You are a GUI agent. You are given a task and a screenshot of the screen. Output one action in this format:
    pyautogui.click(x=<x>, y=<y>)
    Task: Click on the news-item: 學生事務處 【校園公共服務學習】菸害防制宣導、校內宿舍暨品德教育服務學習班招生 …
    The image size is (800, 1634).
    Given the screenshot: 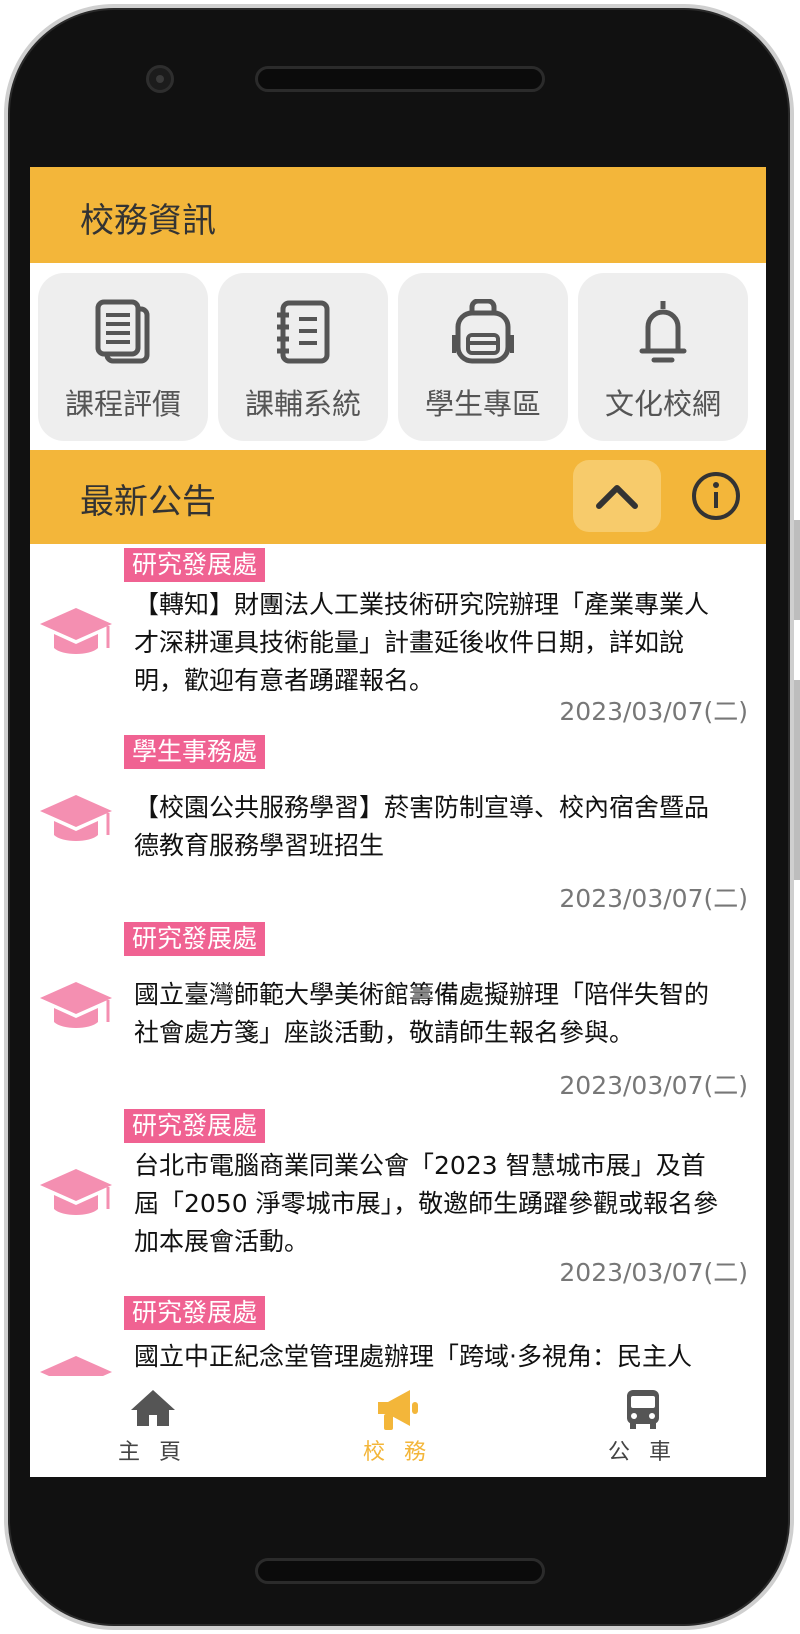 What is the action you would take?
    pyautogui.click(x=398, y=824)
    